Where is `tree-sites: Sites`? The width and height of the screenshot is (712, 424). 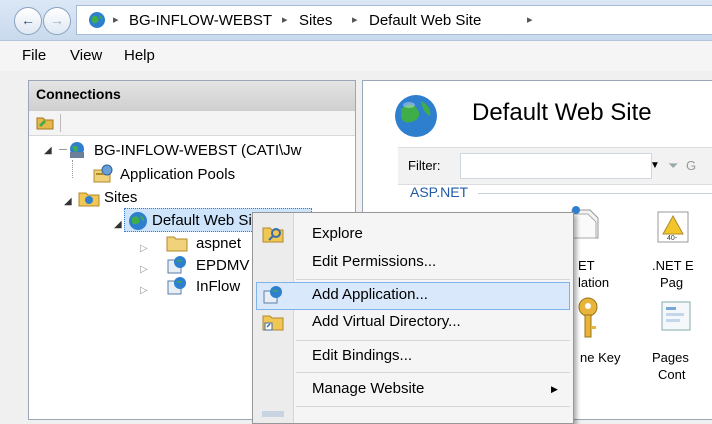 tree-sites: Sites is located at coordinates (120, 197).